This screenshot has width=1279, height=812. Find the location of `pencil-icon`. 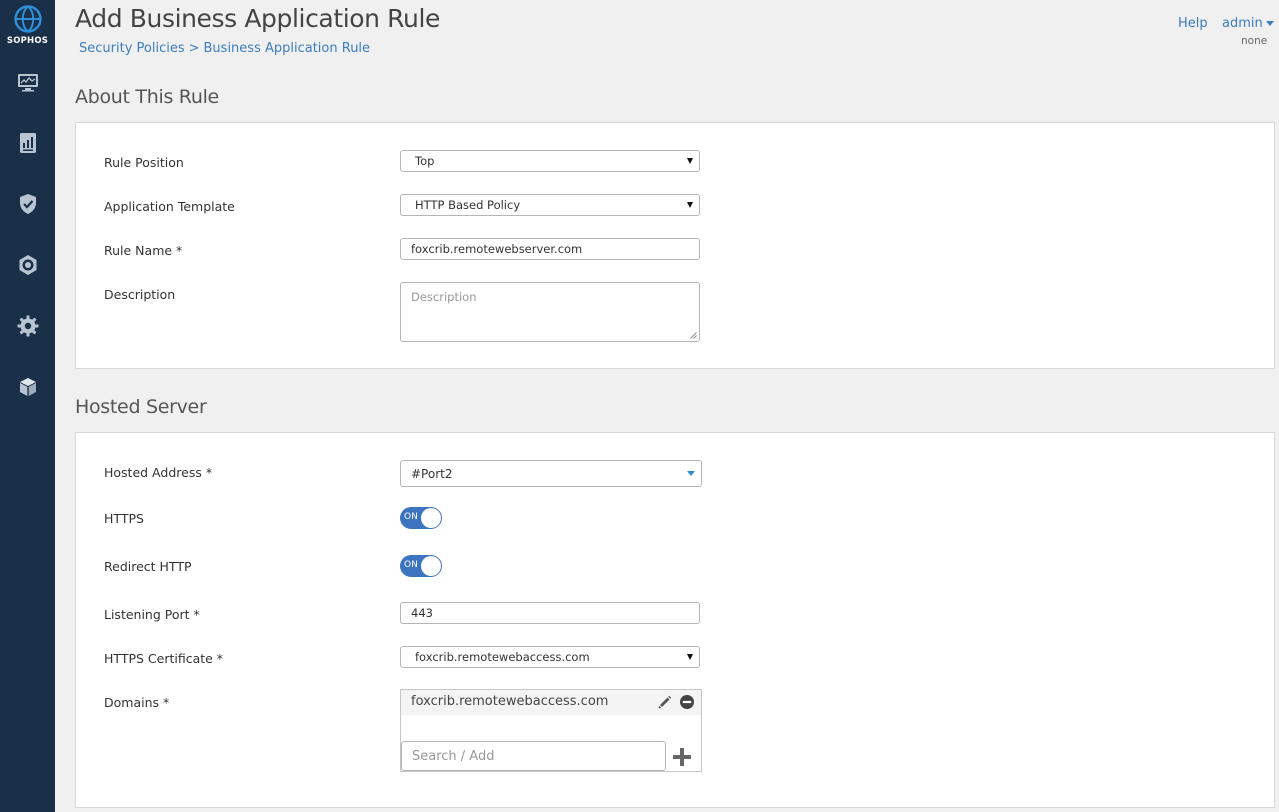

pencil-icon is located at coordinates (665, 702).